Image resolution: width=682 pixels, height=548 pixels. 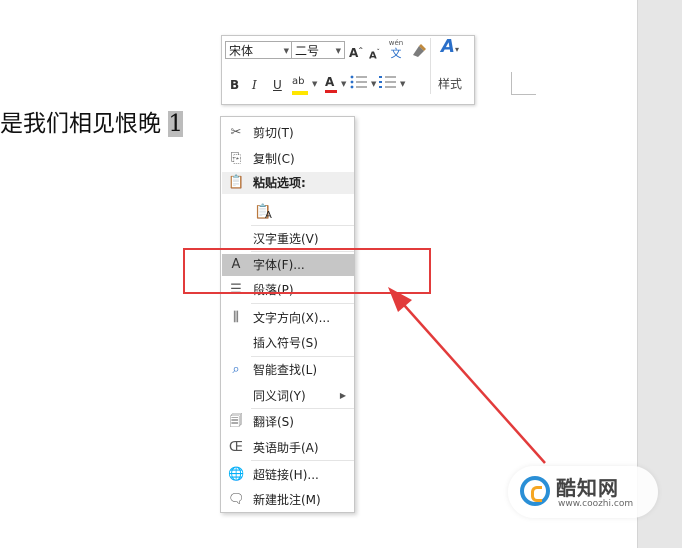 What do you see at coordinates (535, 491) in the screenshot?
I see `watermark-logo-icon` at bounding box center [535, 491].